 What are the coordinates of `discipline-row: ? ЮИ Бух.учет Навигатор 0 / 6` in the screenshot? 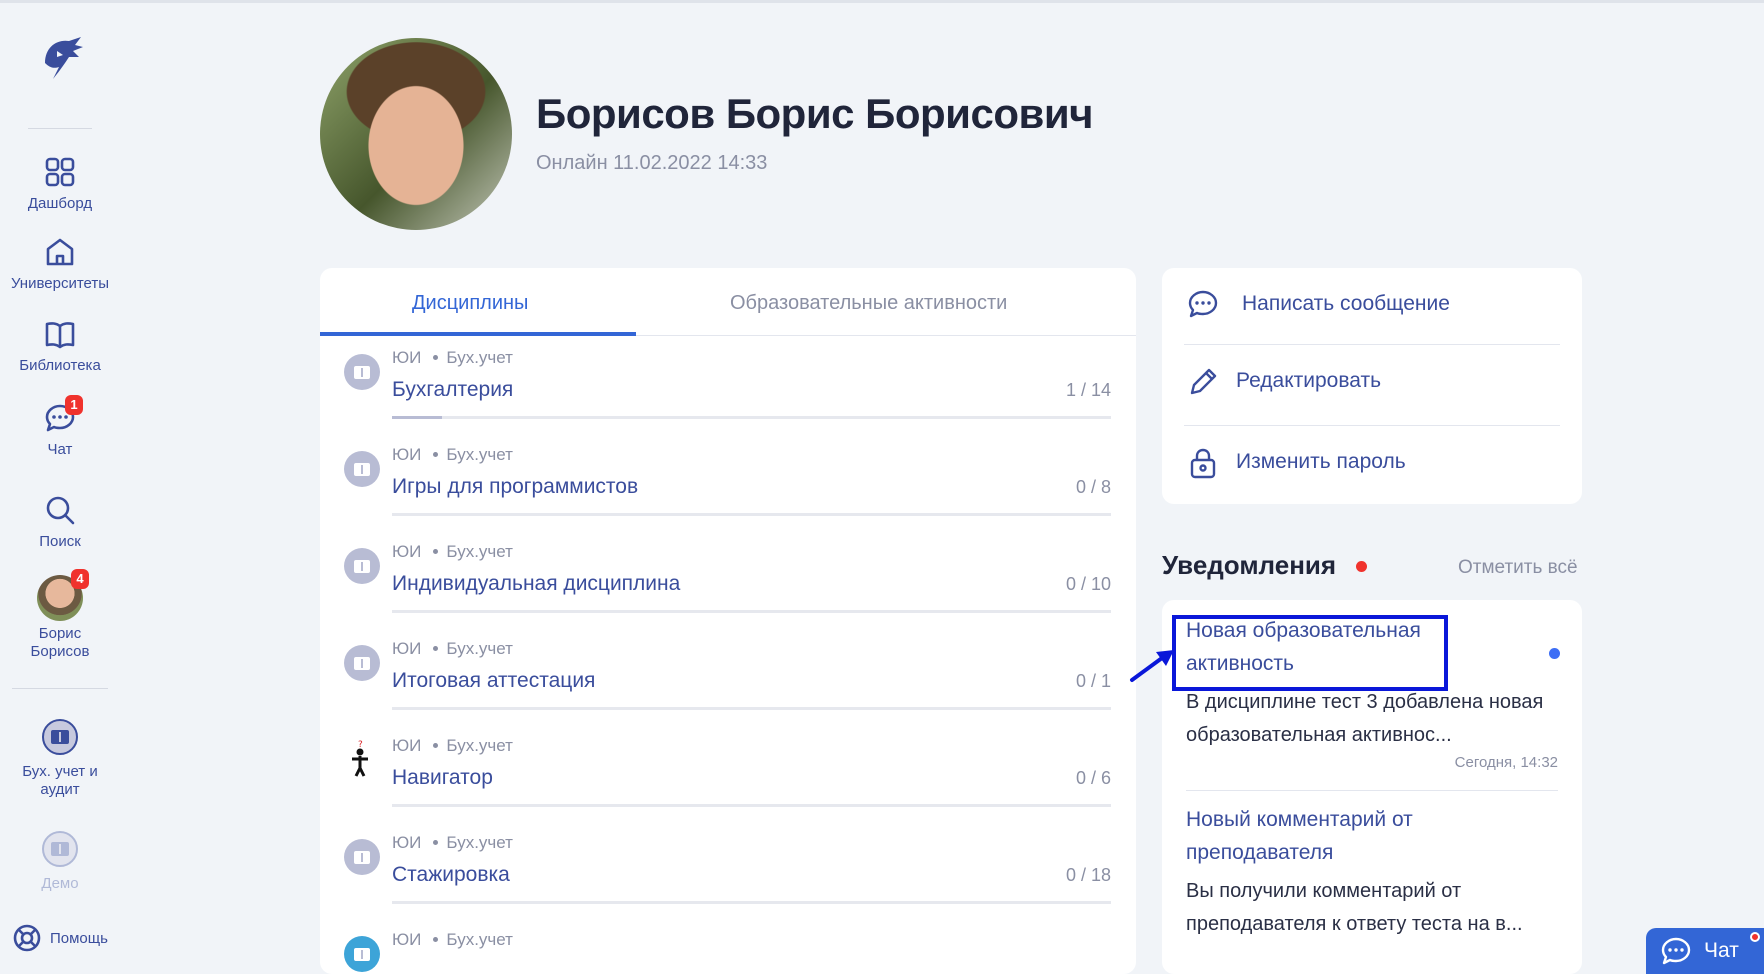 It's located at (728, 776).